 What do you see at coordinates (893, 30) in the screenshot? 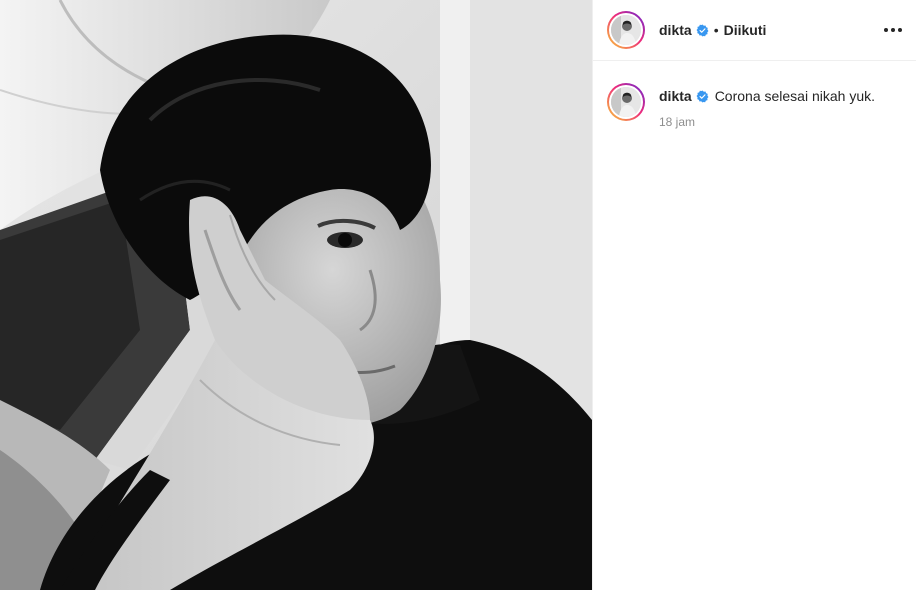
I see `more-options-icon` at bounding box center [893, 30].